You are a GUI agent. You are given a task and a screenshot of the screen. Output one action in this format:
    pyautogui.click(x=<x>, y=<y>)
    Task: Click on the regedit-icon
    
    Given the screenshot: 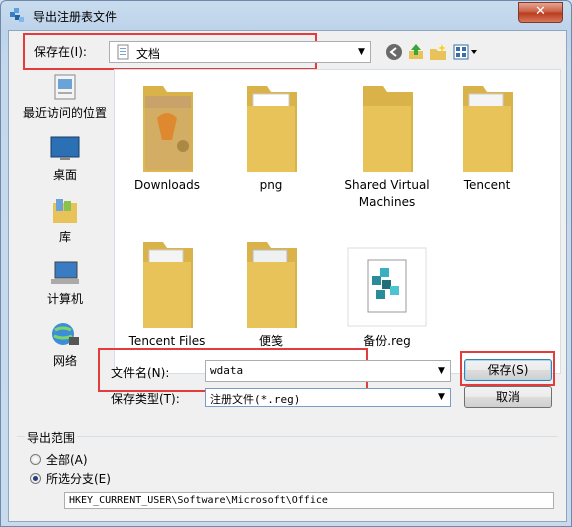 What is the action you would take?
    pyautogui.click(x=17, y=15)
    